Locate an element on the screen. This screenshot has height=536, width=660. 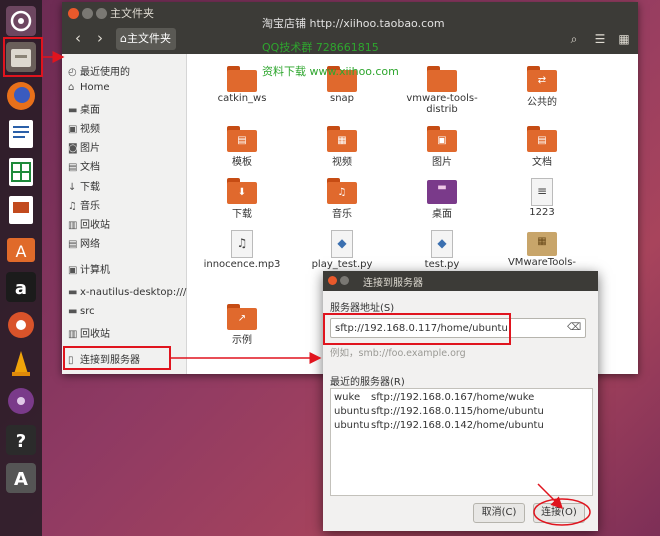
sidebar-item: ▯ 连接到服务器 is located at coordinates (104, 358).